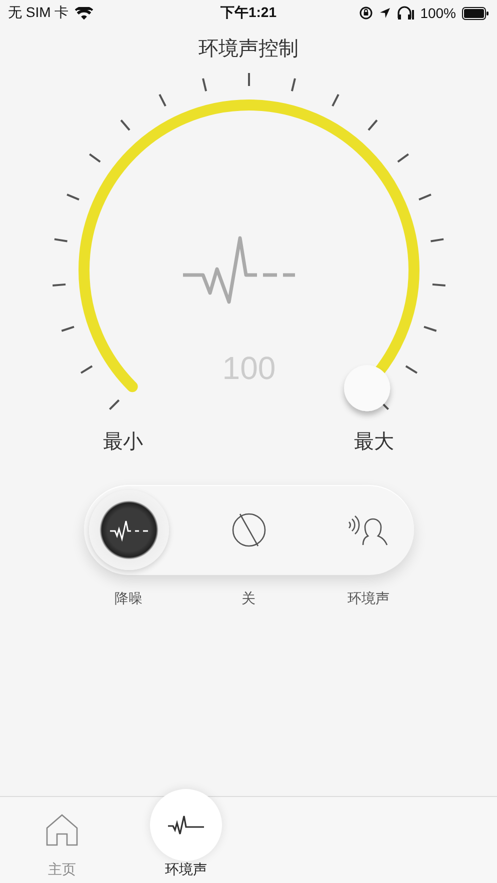 This screenshot has width=497, height=883. What do you see at coordinates (123, 441) in the screenshot?
I see `min-label: 最小` at bounding box center [123, 441].